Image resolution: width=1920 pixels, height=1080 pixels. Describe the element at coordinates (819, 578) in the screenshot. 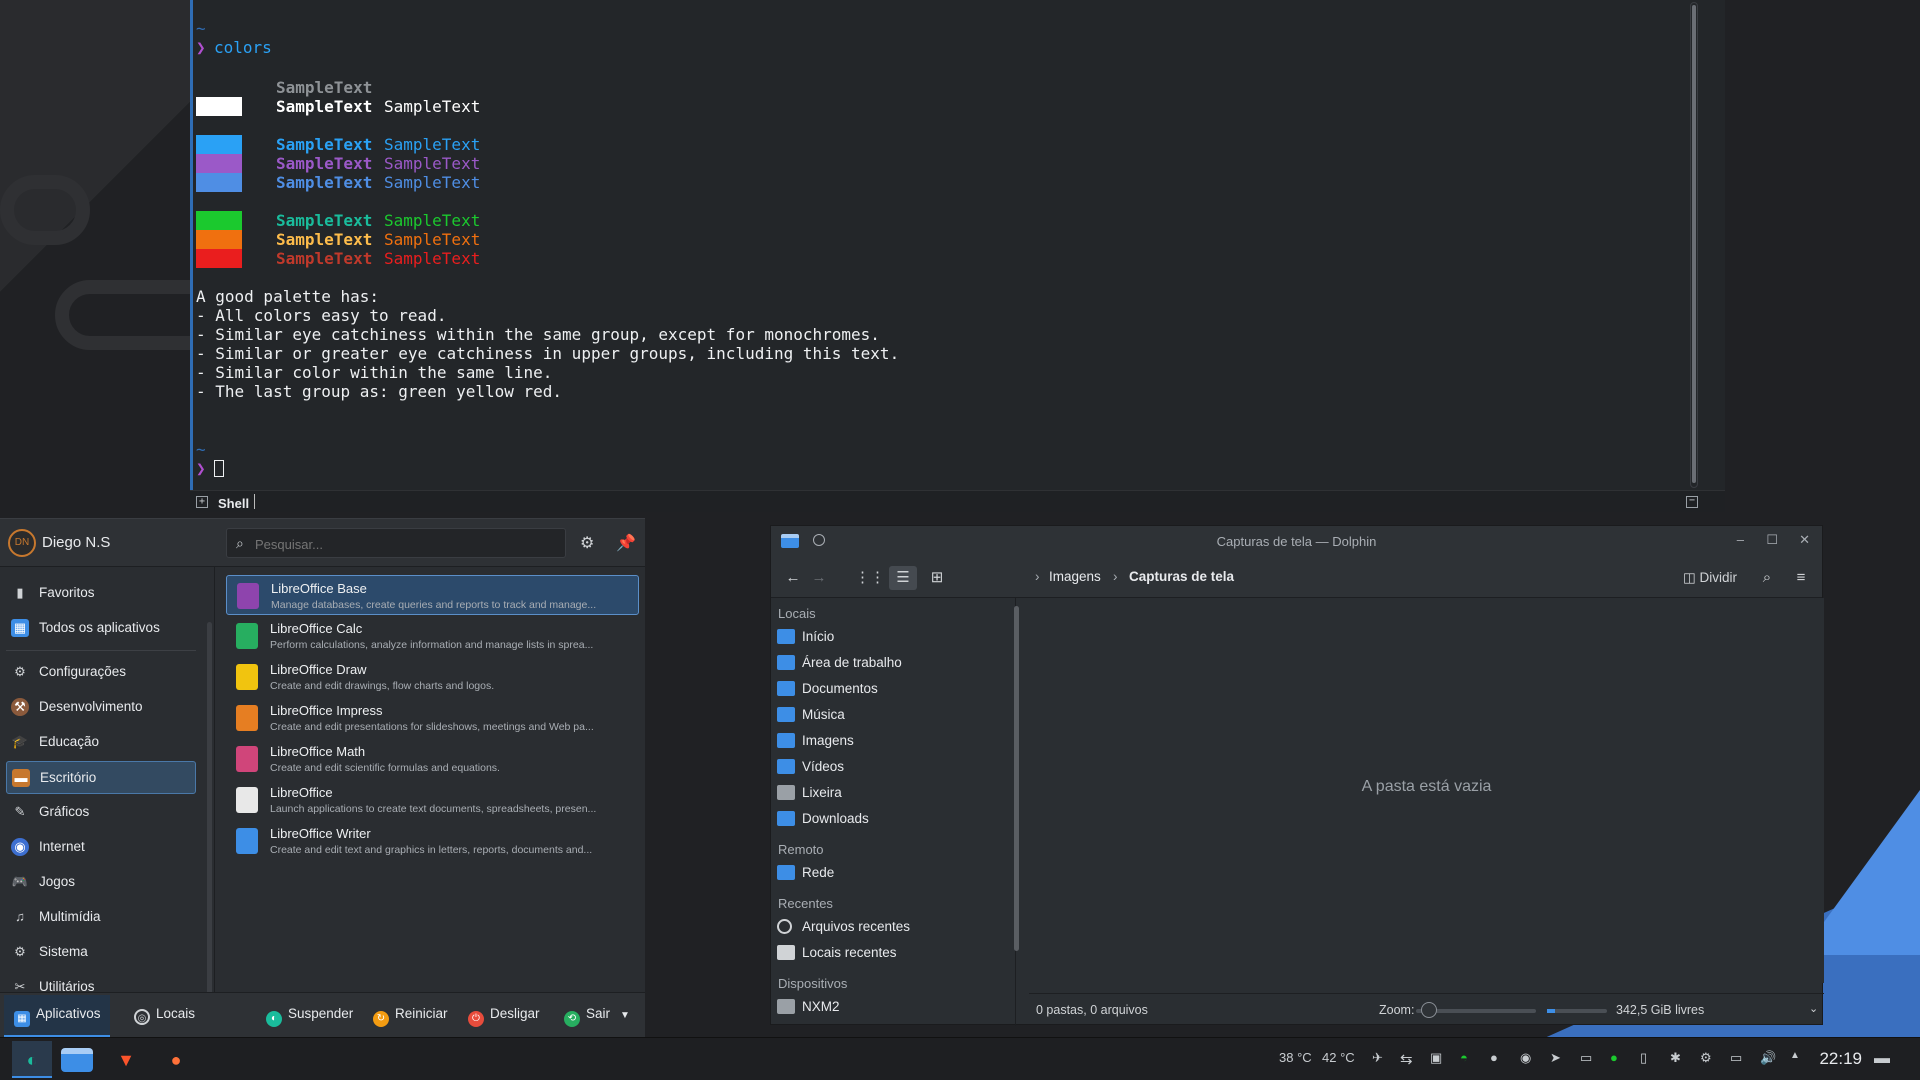

I see `forward-arrow-icon: →` at that location.